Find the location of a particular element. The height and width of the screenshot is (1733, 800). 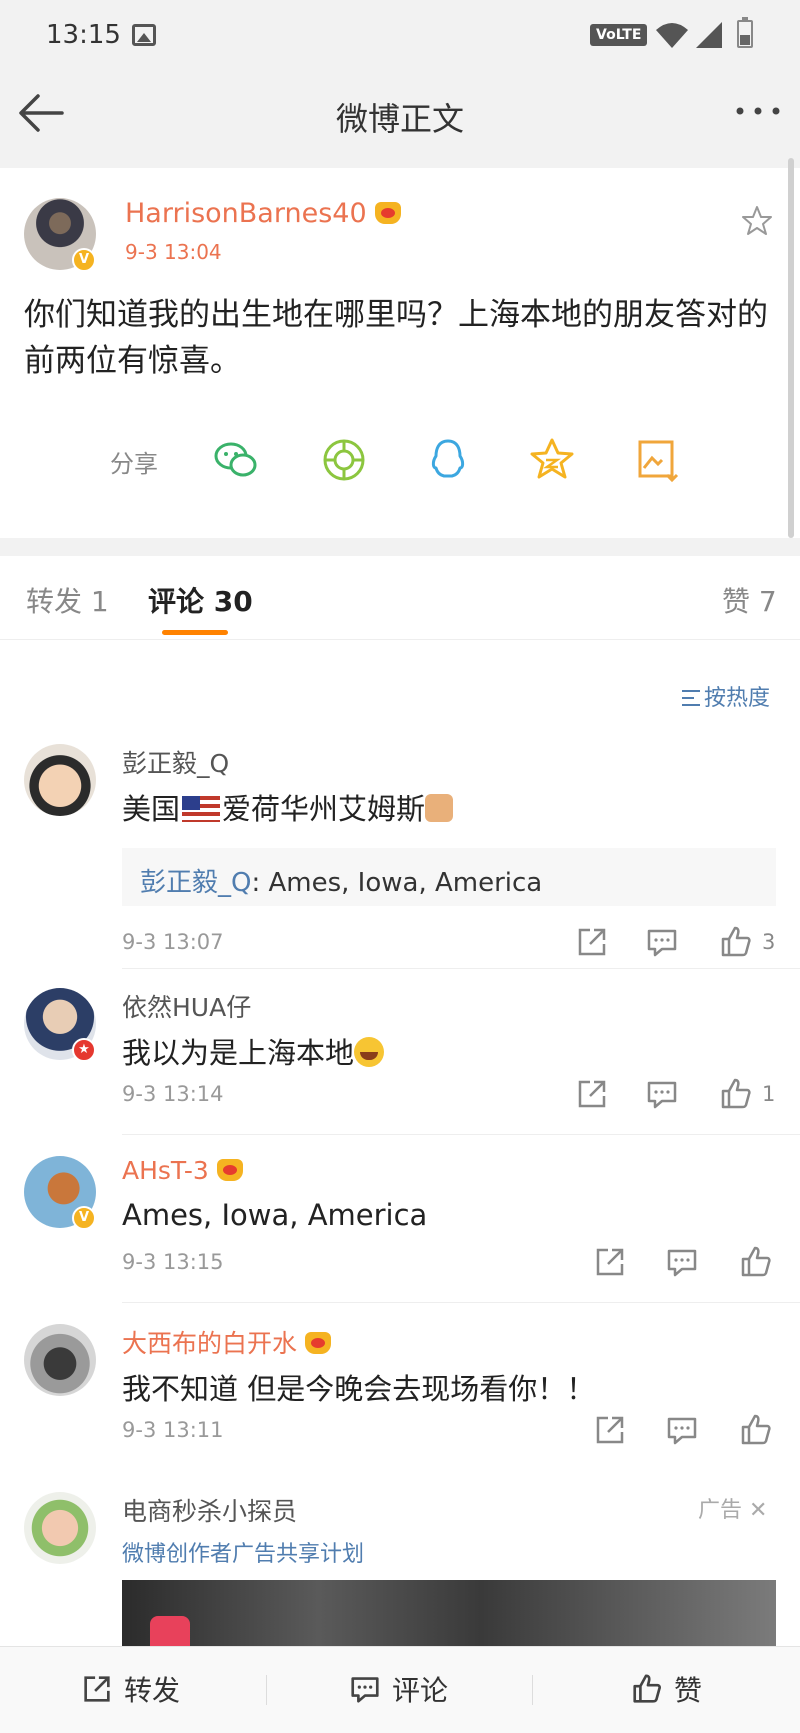

member-badge-icon: ★ is located at coordinates (84, 1050).